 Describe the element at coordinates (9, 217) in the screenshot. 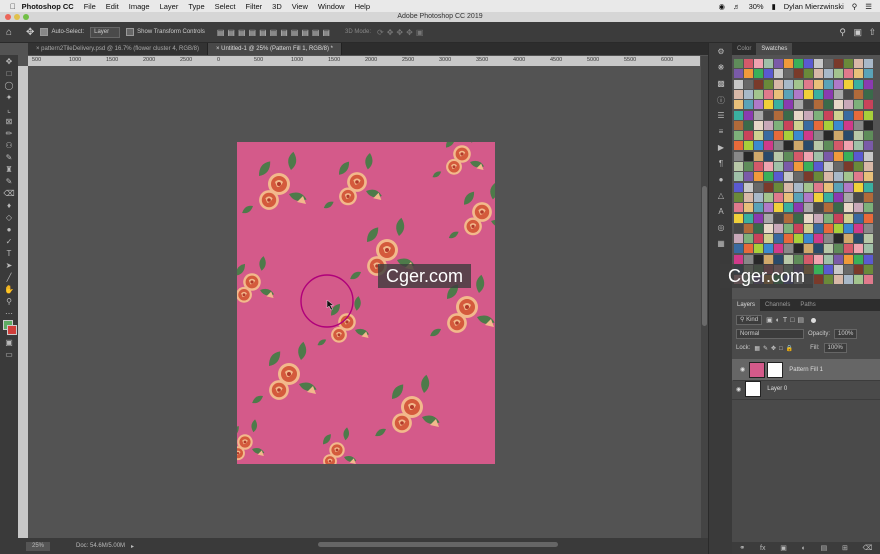

I see `blur-tool-icon: ◇` at that location.